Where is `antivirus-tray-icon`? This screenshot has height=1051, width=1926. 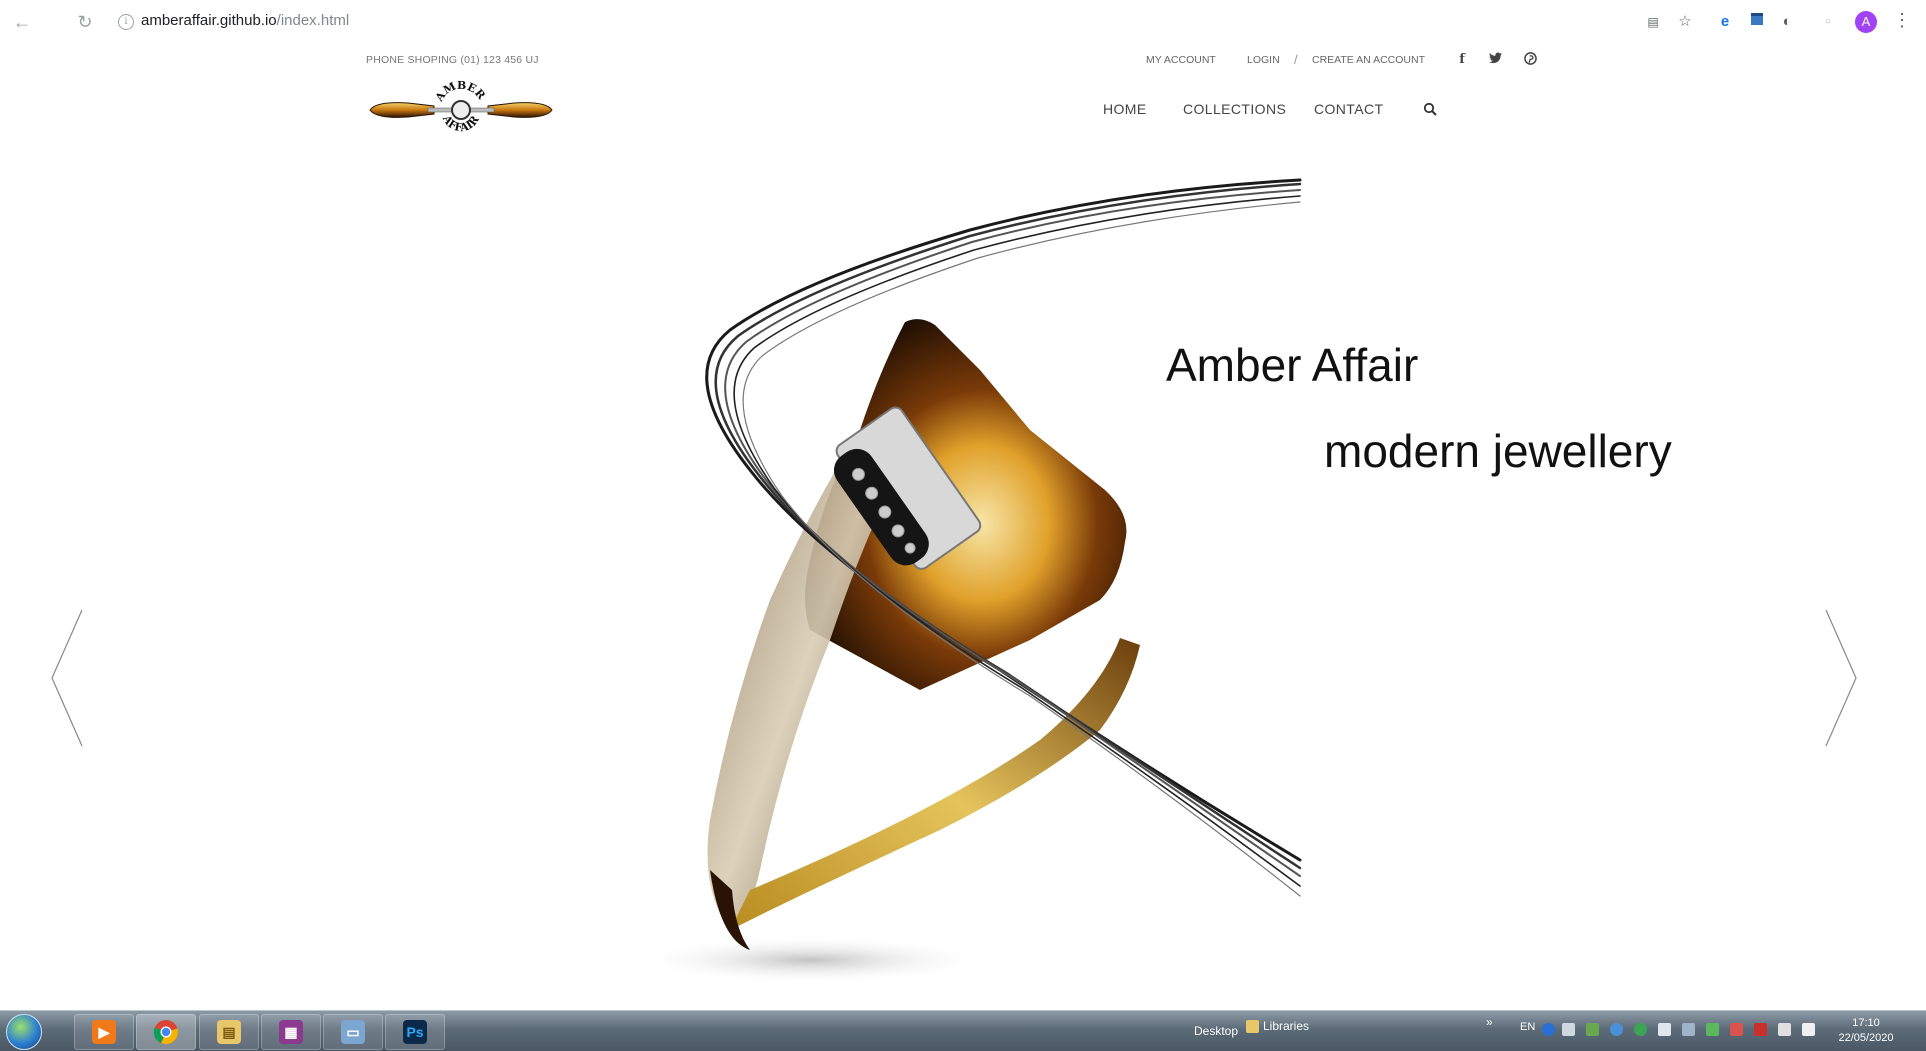
antivirus-tray-icon is located at coordinates (1760, 1029).